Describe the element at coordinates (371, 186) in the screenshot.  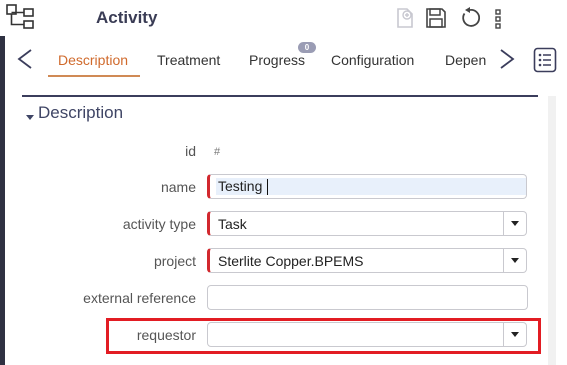
I see `name-input: Testing` at that location.